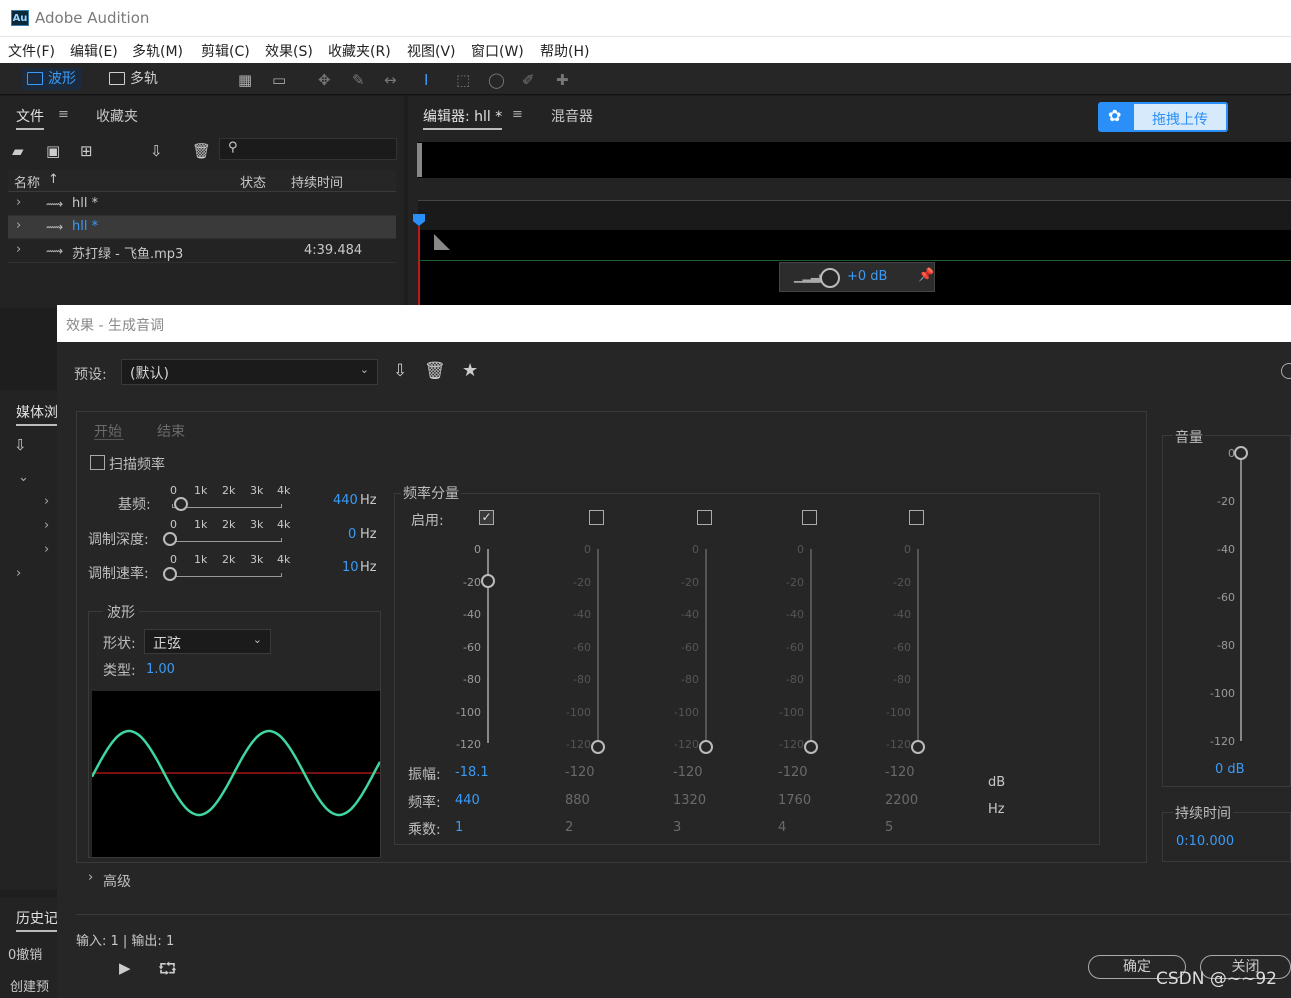 This screenshot has width=1291, height=998. What do you see at coordinates (134, 79) in the screenshot?
I see `multitrack-view-button: 多轨` at bounding box center [134, 79].